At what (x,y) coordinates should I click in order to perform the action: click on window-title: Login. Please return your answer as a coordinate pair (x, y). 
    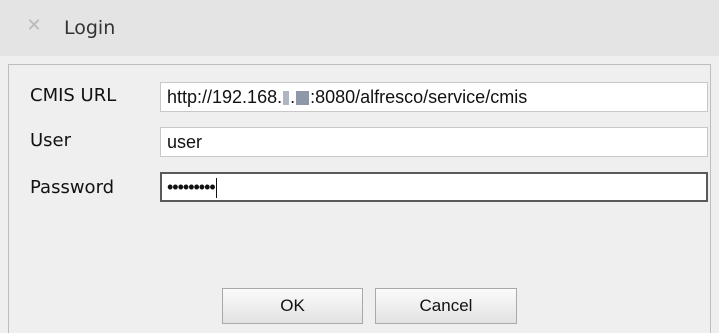
    Looking at the image, I should click on (90, 28).